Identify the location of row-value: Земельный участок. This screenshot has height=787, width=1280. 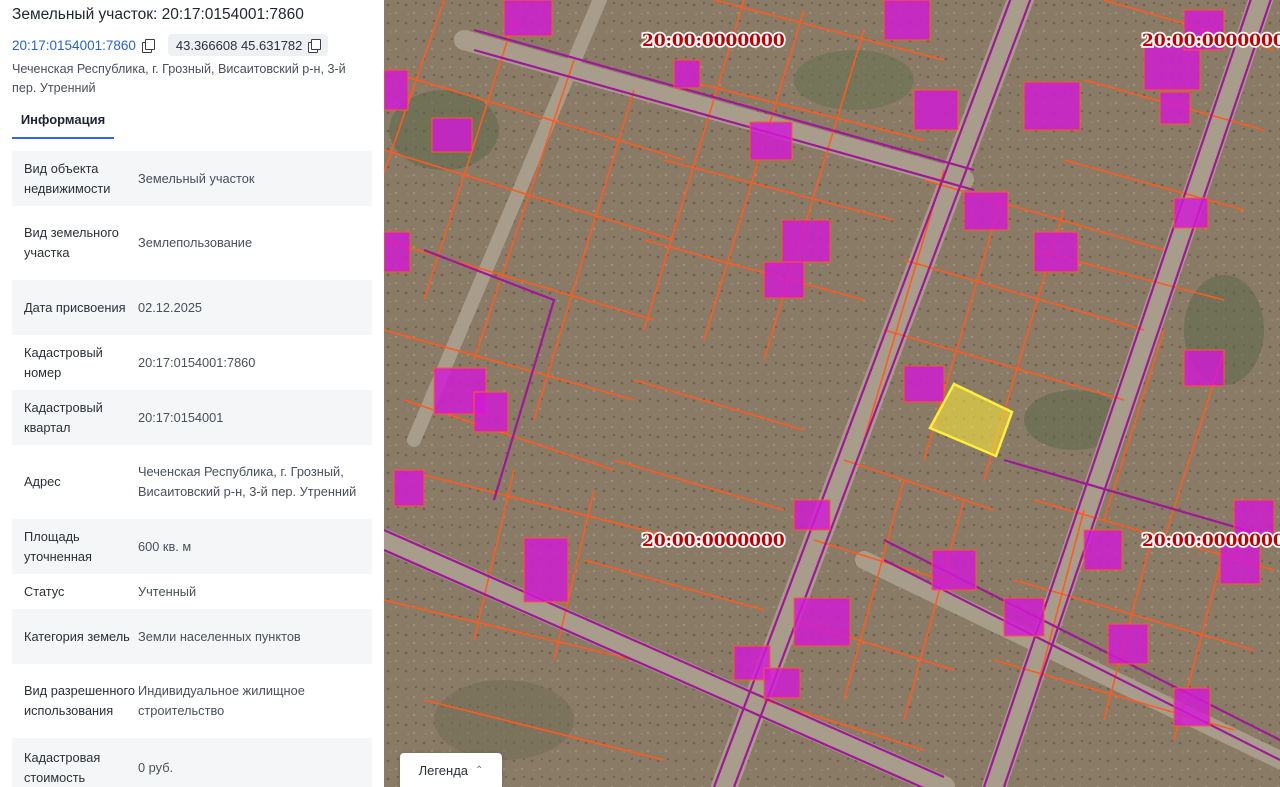
(196, 178).